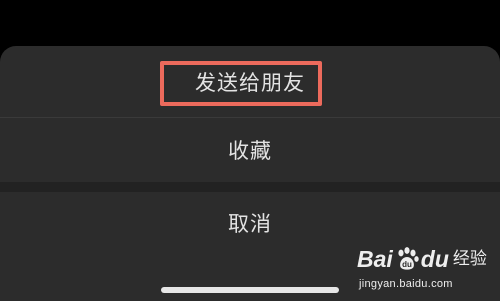 Image resolution: width=500 pixels, height=301 pixels. What do you see at coordinates (250, 224) in the screenshot?
I see `cancel-label: 取消` at bounding box center [250, 224].